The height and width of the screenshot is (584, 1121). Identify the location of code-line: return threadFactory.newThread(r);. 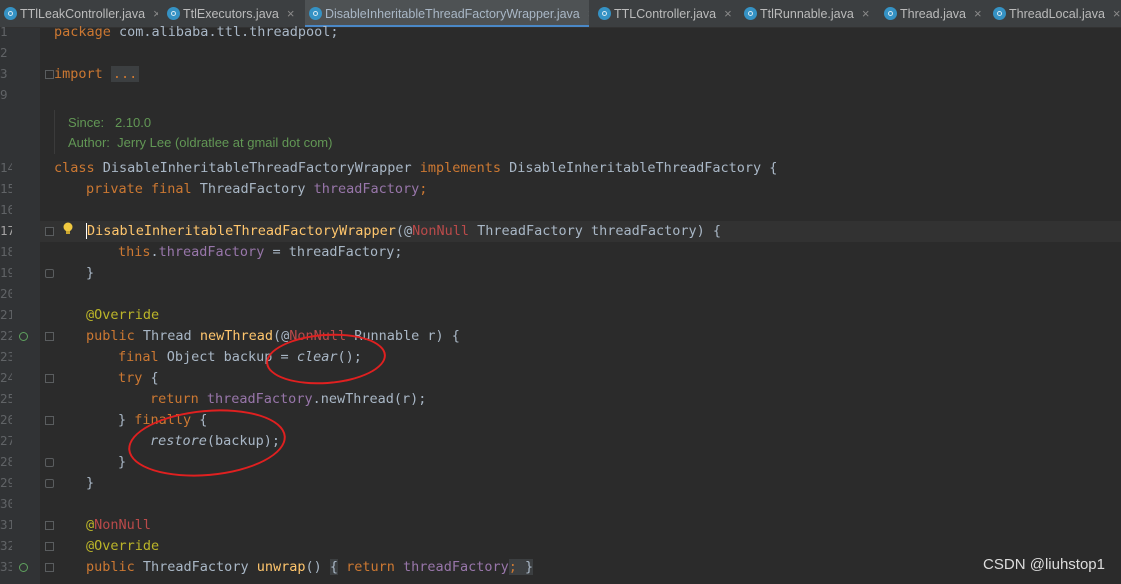
(288, 399).